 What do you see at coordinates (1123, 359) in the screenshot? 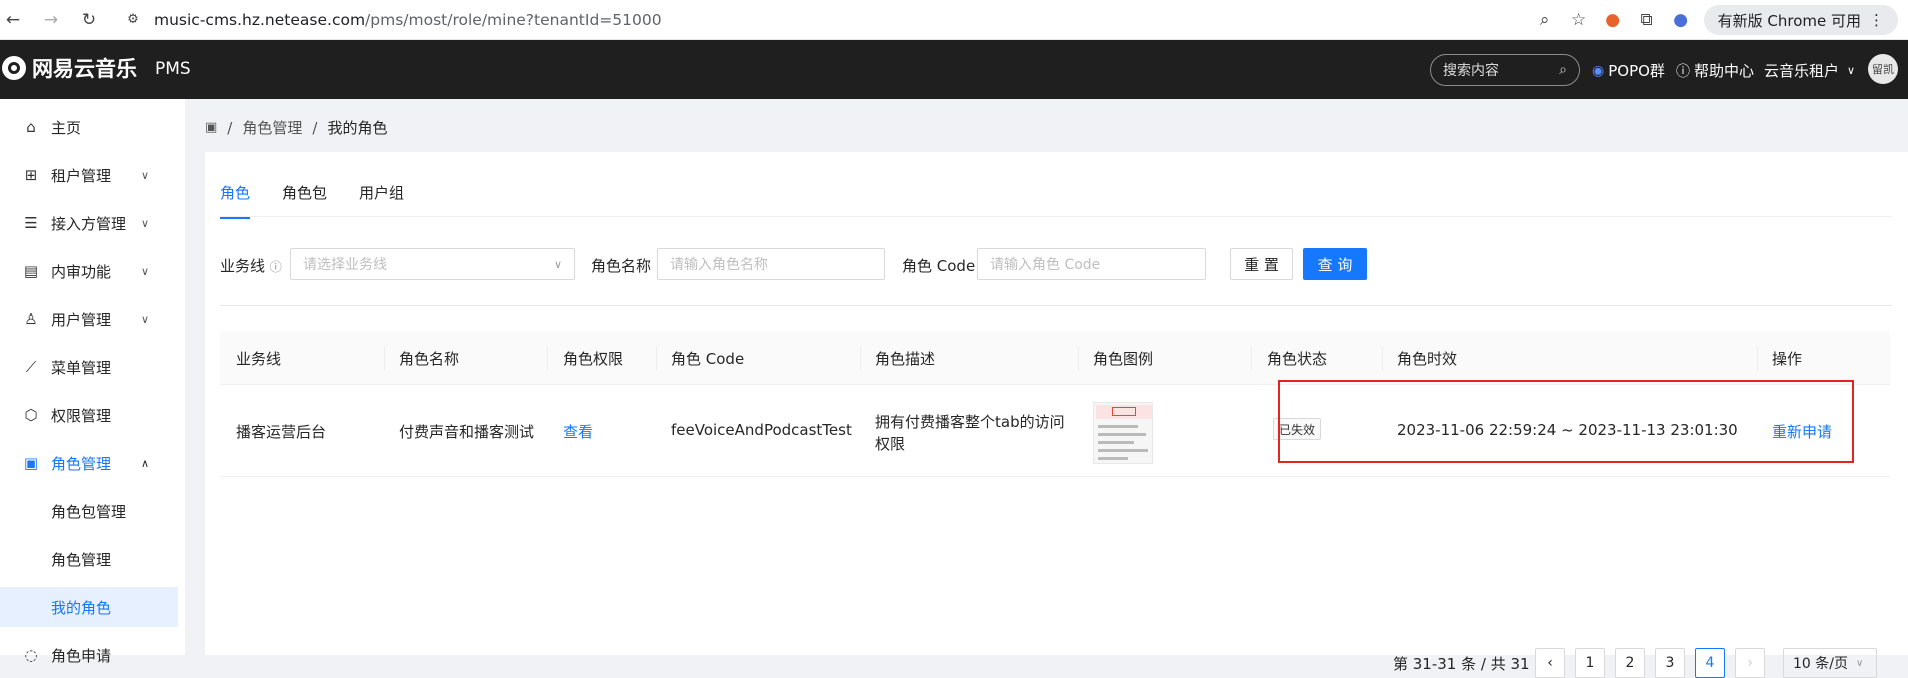
I see `col-example: 角色图例` at bounding box center [1123, 359].